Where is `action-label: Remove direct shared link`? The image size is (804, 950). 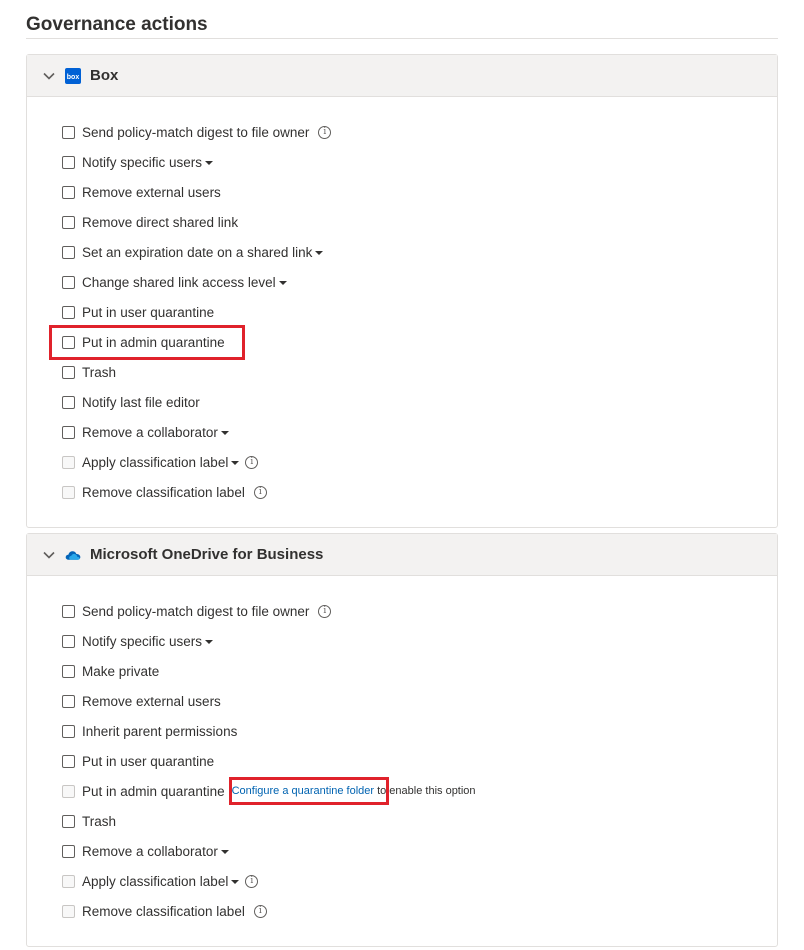
action-label: Remove direct shared link is located at coordinates (160, 222).